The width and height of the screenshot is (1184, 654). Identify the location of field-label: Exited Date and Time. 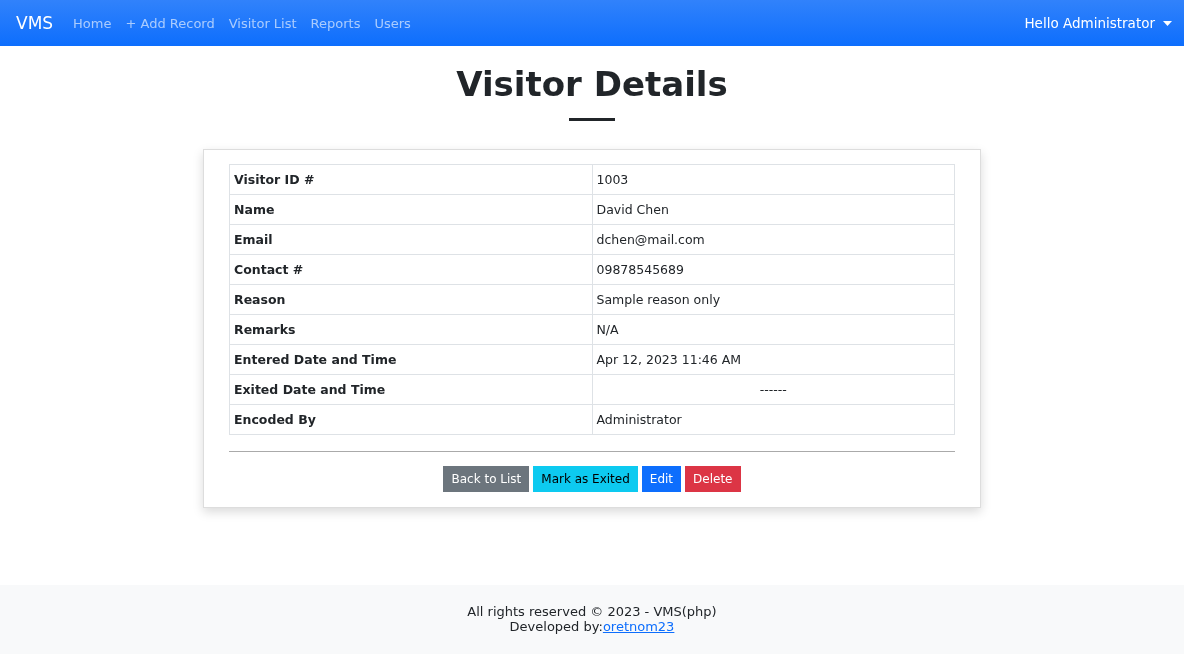
(410, 389).